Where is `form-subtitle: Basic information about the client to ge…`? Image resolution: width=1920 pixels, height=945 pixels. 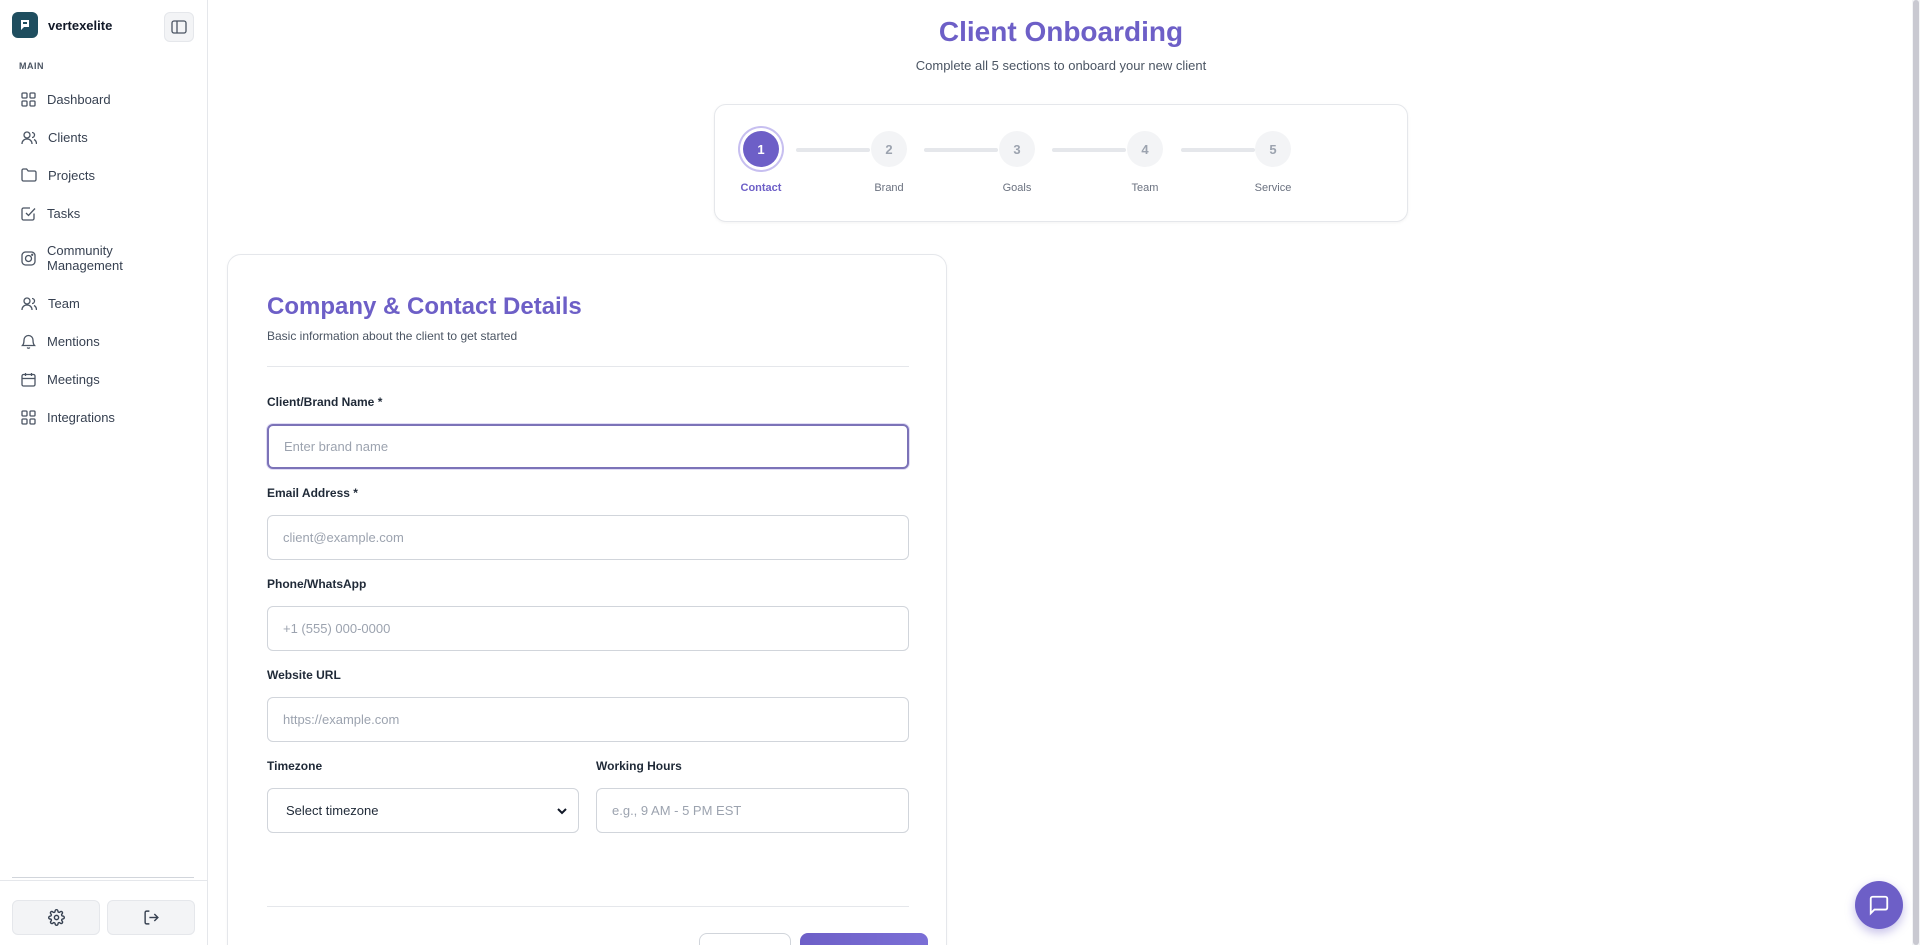 form-subtitle: Basic information about the client to ge… is located at coordinates (392, 336).